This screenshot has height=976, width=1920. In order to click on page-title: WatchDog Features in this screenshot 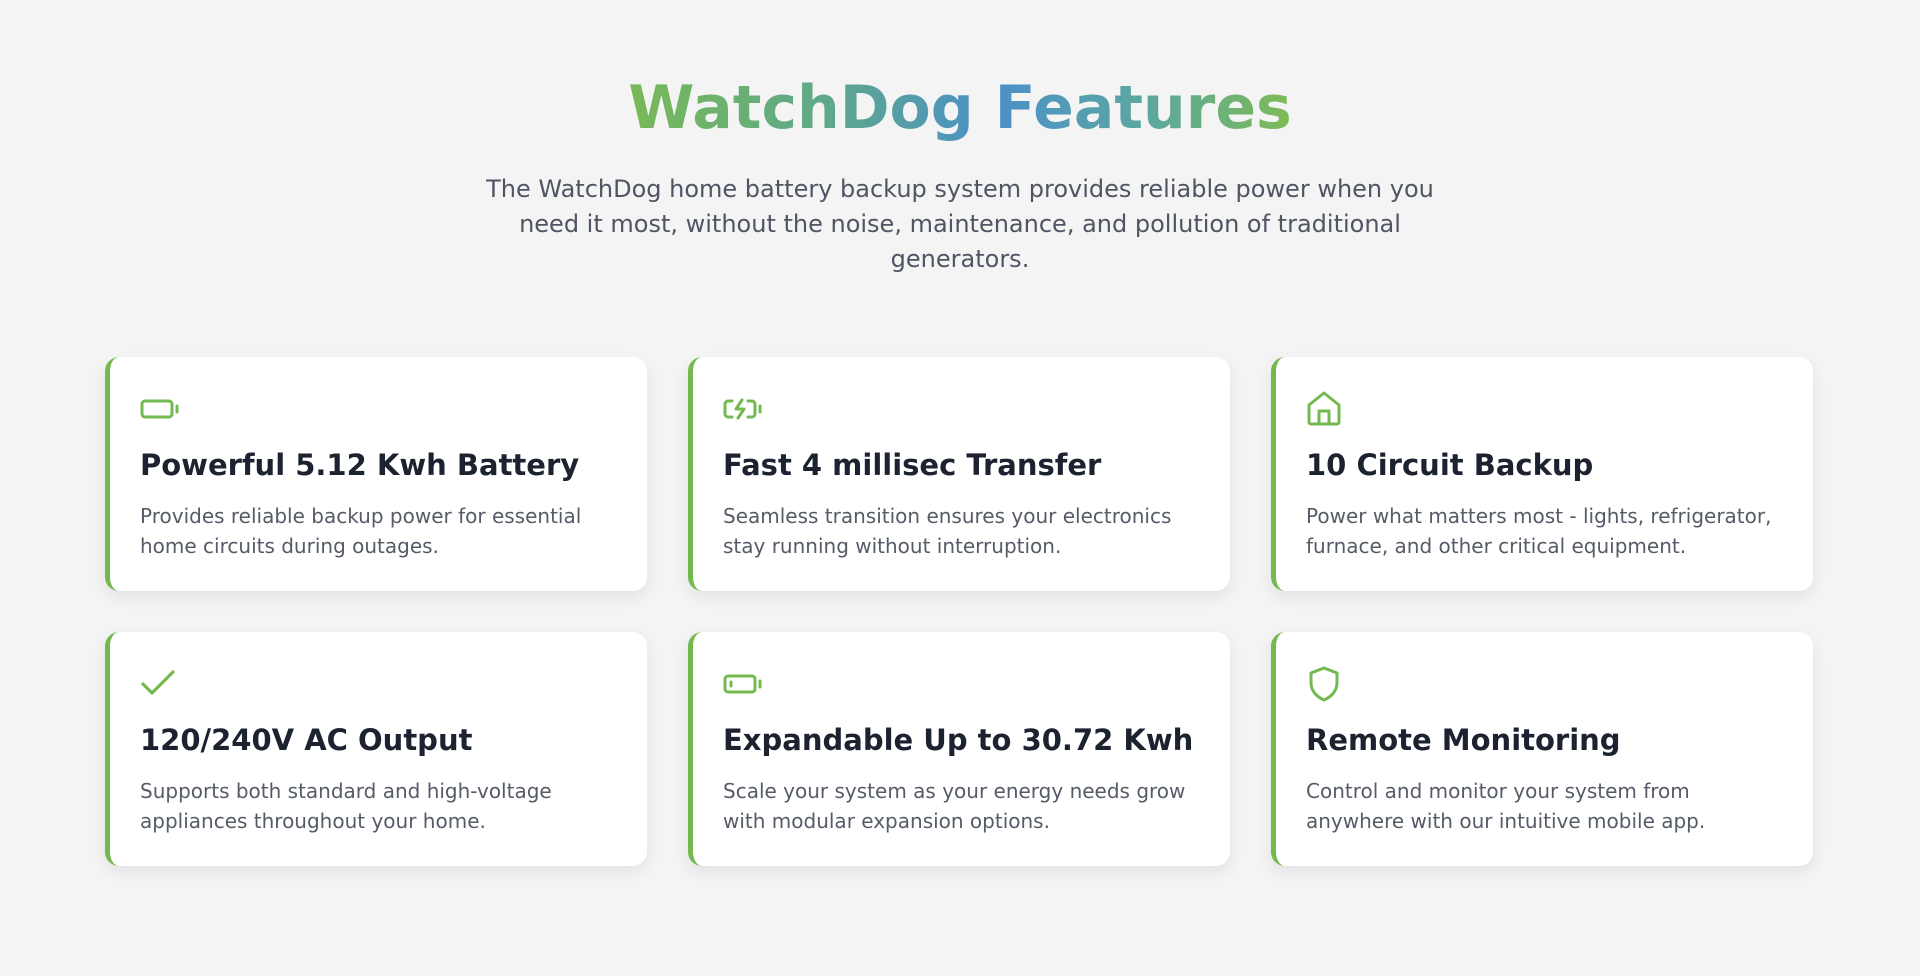, I will do `click(960, 108)`.